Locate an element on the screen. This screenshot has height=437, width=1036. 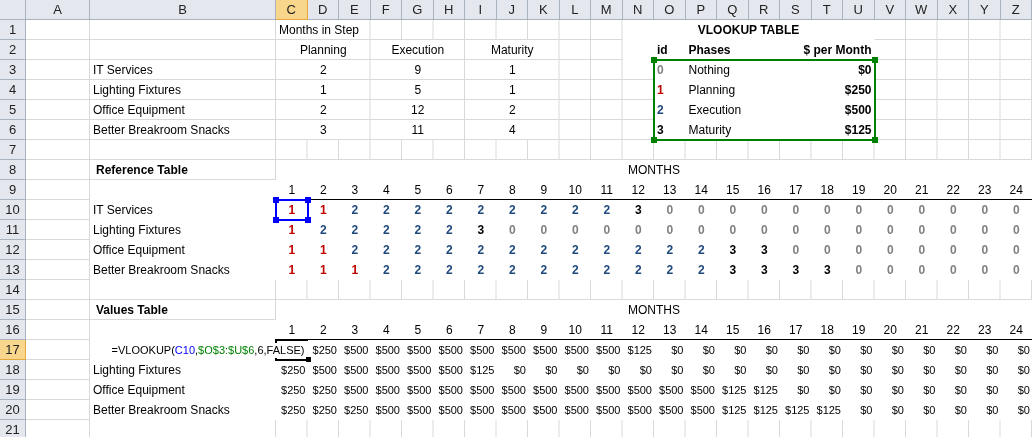
row-header: 1 is located at coordinates (13, 30).